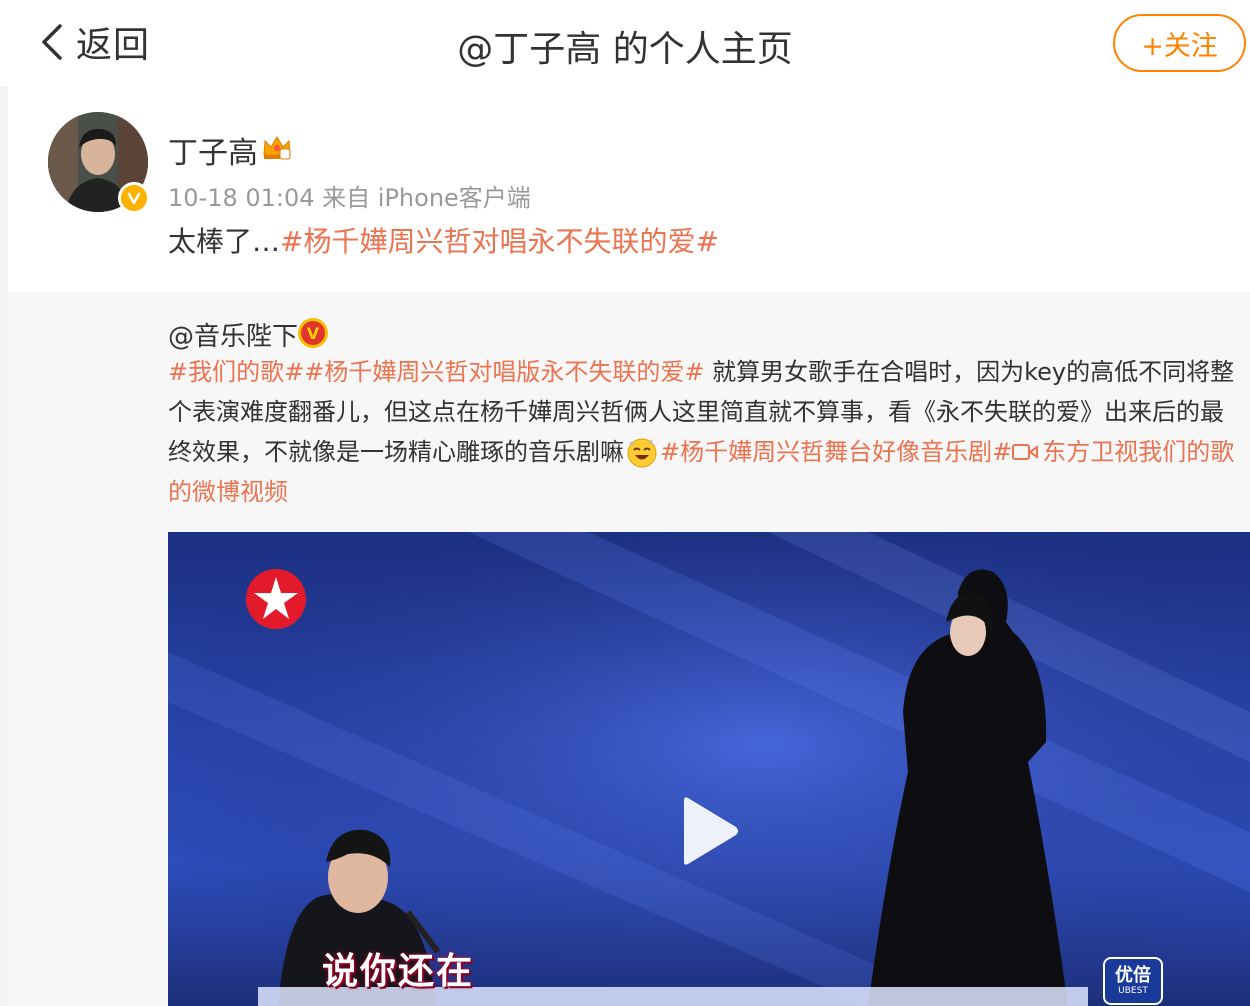 The image size is (1250, 1006). I want to click on dragon-tv-logo-icon, so click(276, 599).